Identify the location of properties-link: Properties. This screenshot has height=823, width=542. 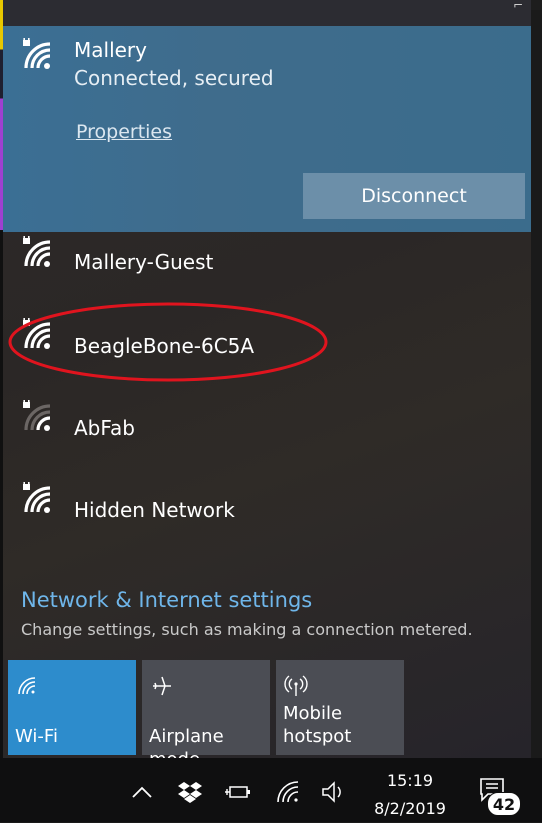
(124, 132).